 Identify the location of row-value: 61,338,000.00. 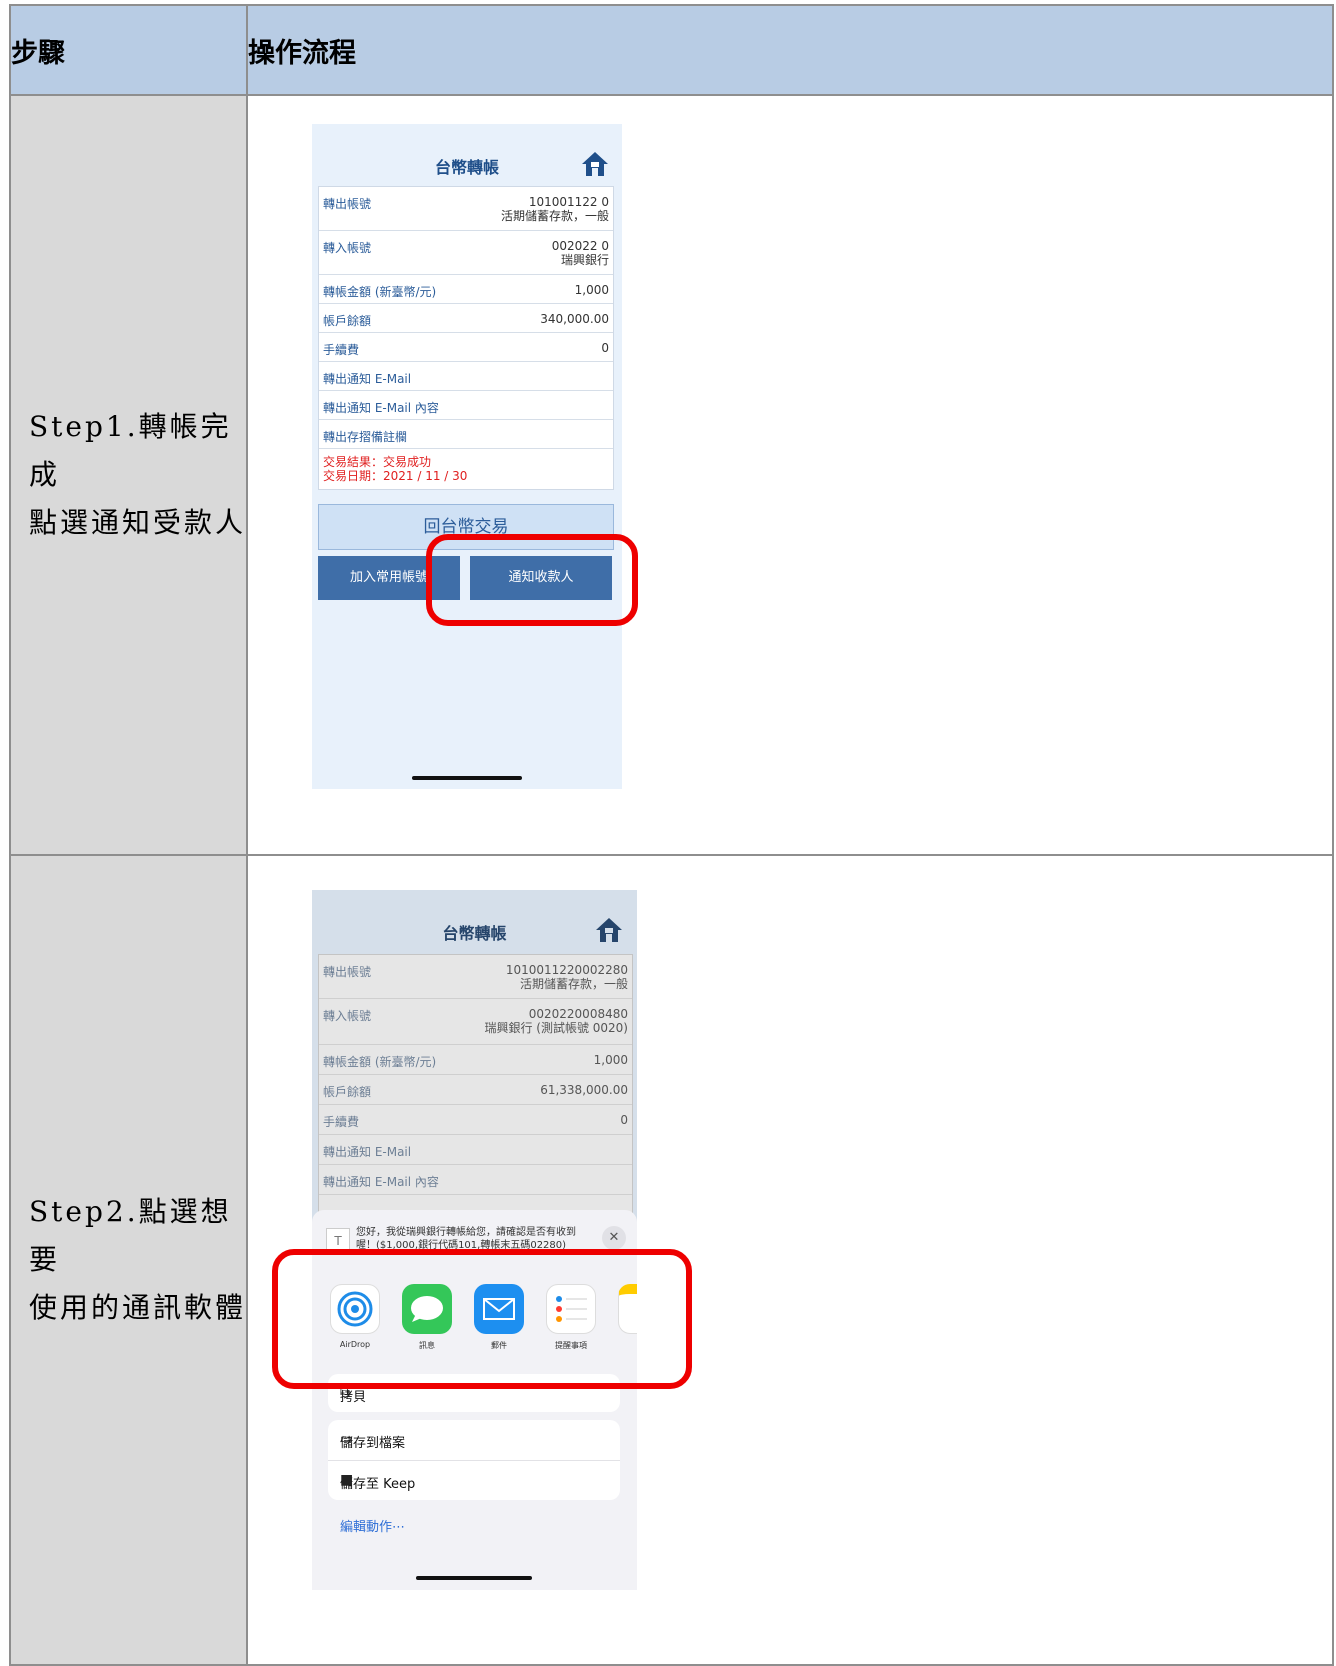
(584, 1090).